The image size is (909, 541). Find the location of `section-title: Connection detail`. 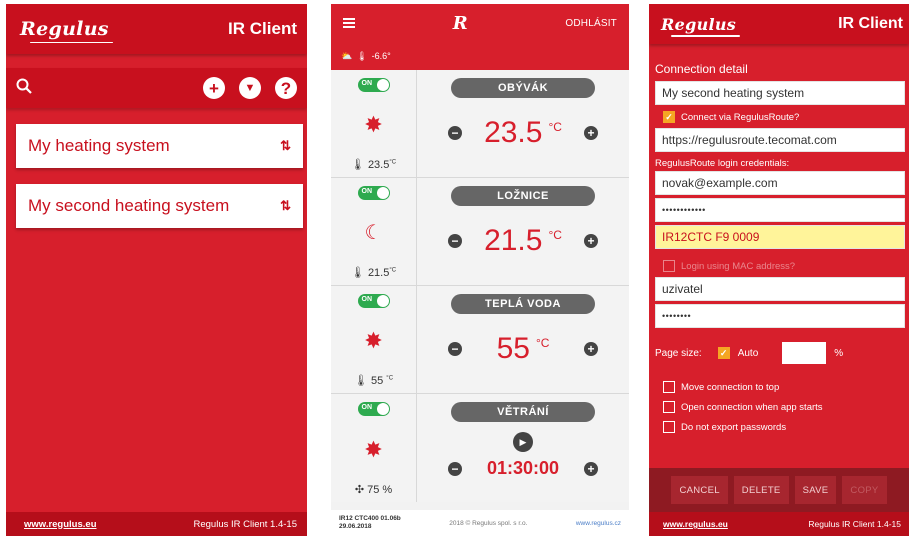

section-title: Connection detail is located at coordinates (701, 69).